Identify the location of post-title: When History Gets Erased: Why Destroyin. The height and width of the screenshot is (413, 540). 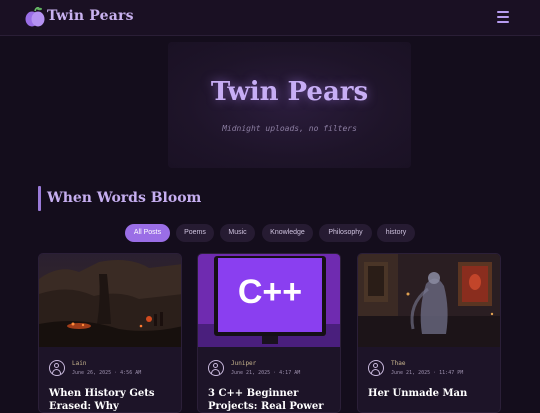
(112, 399).